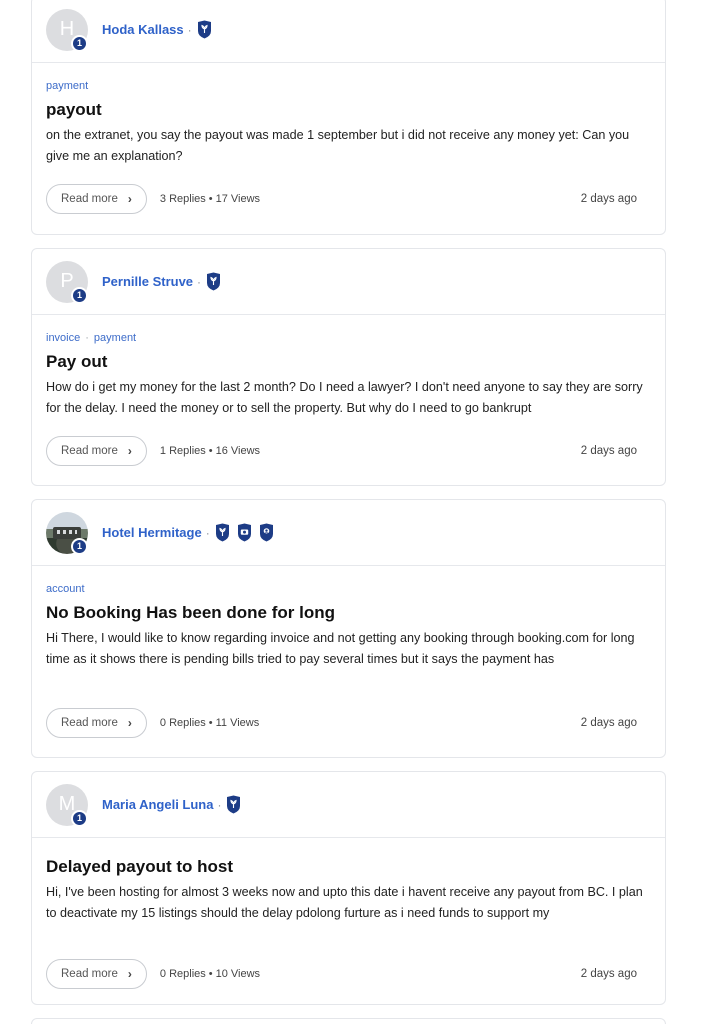 This screenshot has width=702, height=1024. Describe the element at coordinates (67, 282) in the screenshot. I see `avatar: P 1` at that location.